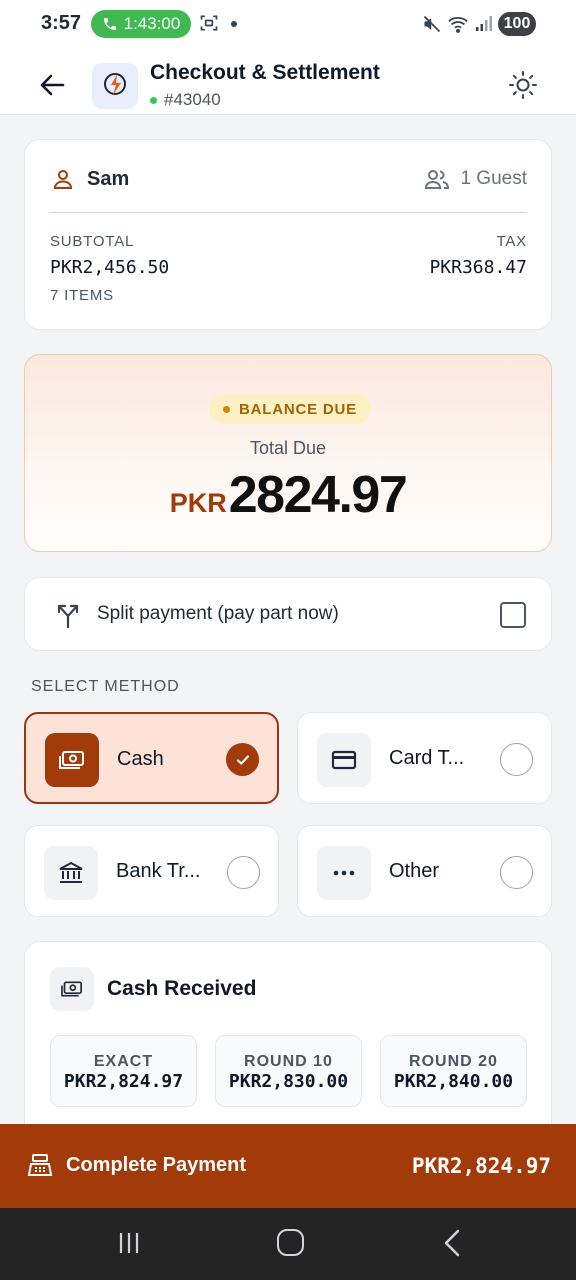 This screenshot has width=576, height=1280. Describe the element at coordinates (265, 72) in the screenshot. I see `page-title: Checkout & Settlement` at that location.